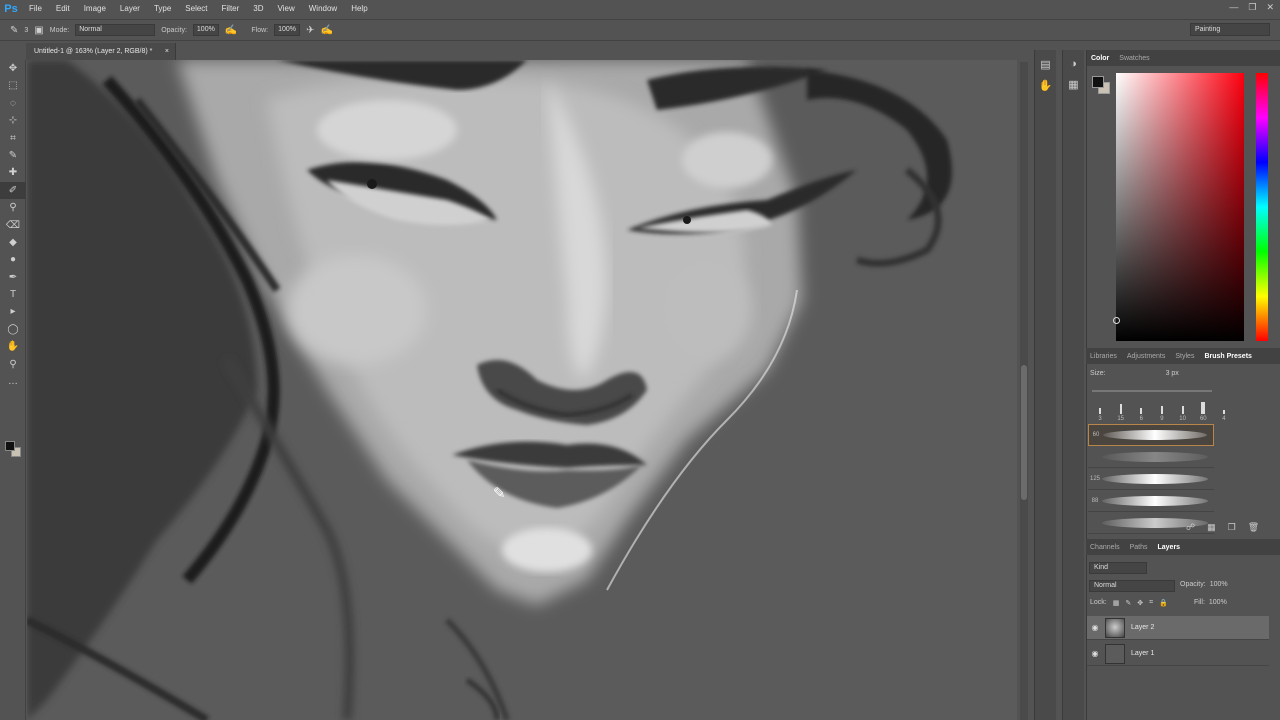 Image resolution: width=1280 pixels, height=720 pixels. I want to click on brush-preset: 60, so click(1151, 435).